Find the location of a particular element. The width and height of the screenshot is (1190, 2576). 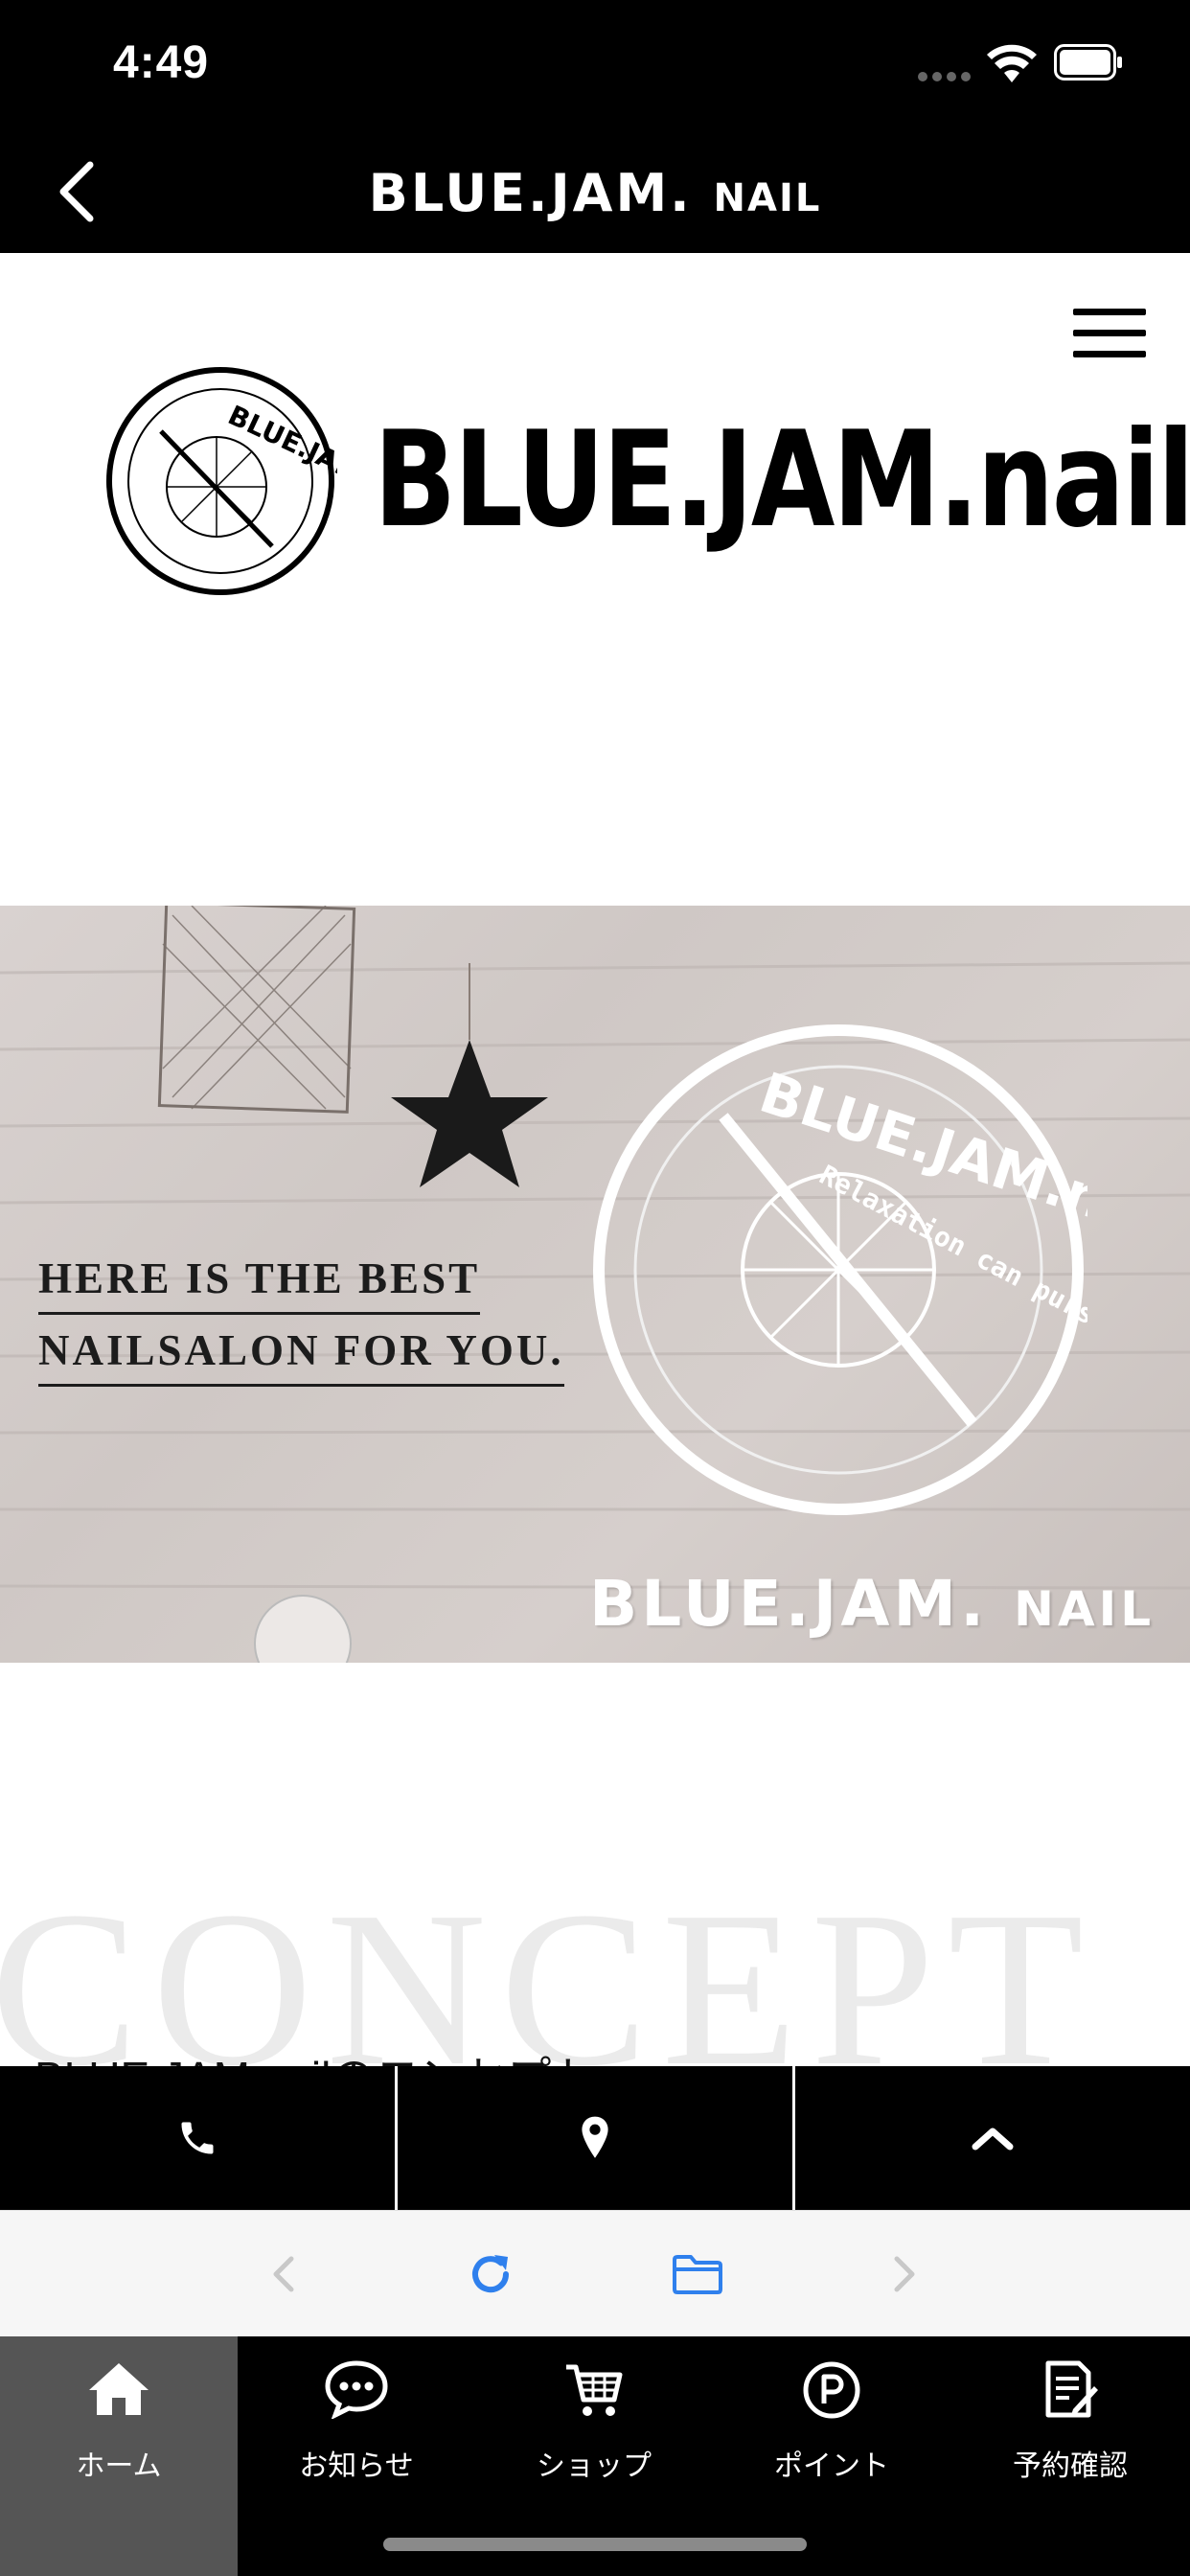

hero-line-1: HERE IS THE BEST is located at coordinates (259, 1281).